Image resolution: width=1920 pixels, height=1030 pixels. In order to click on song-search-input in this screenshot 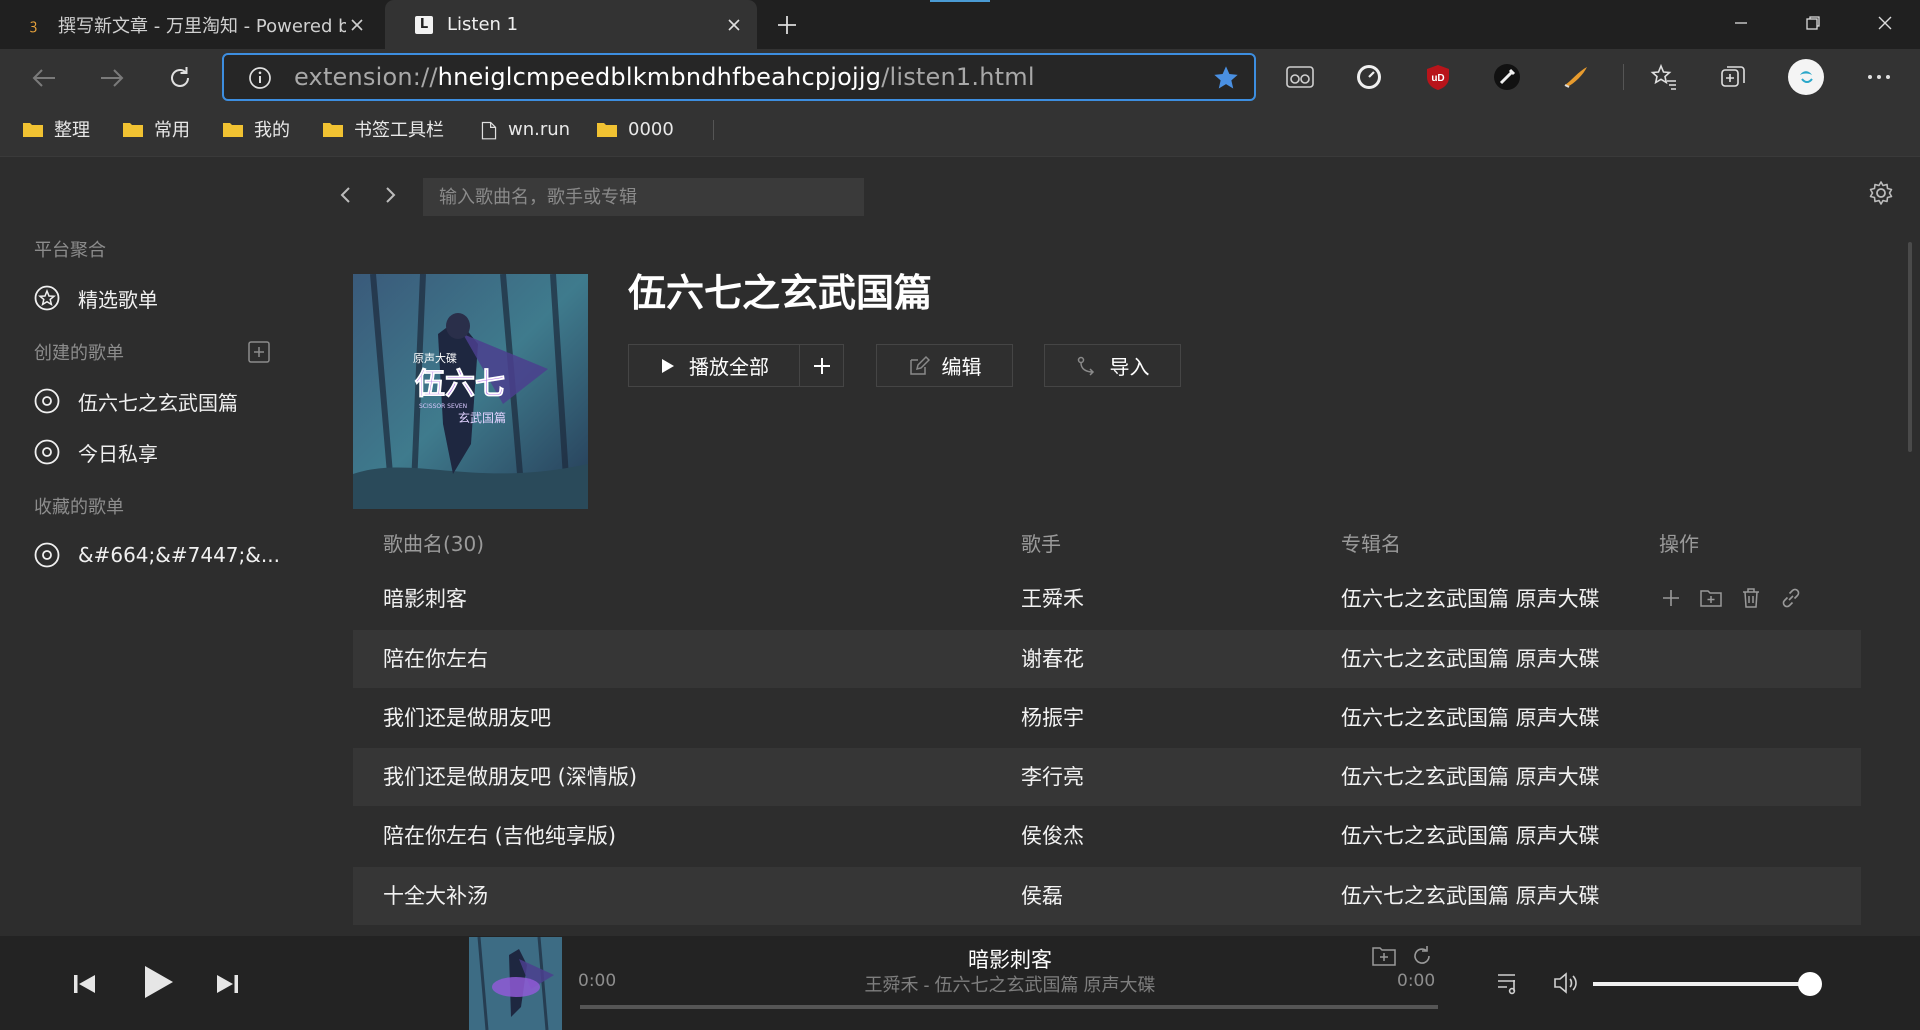, I will do `click(643, 197)`.